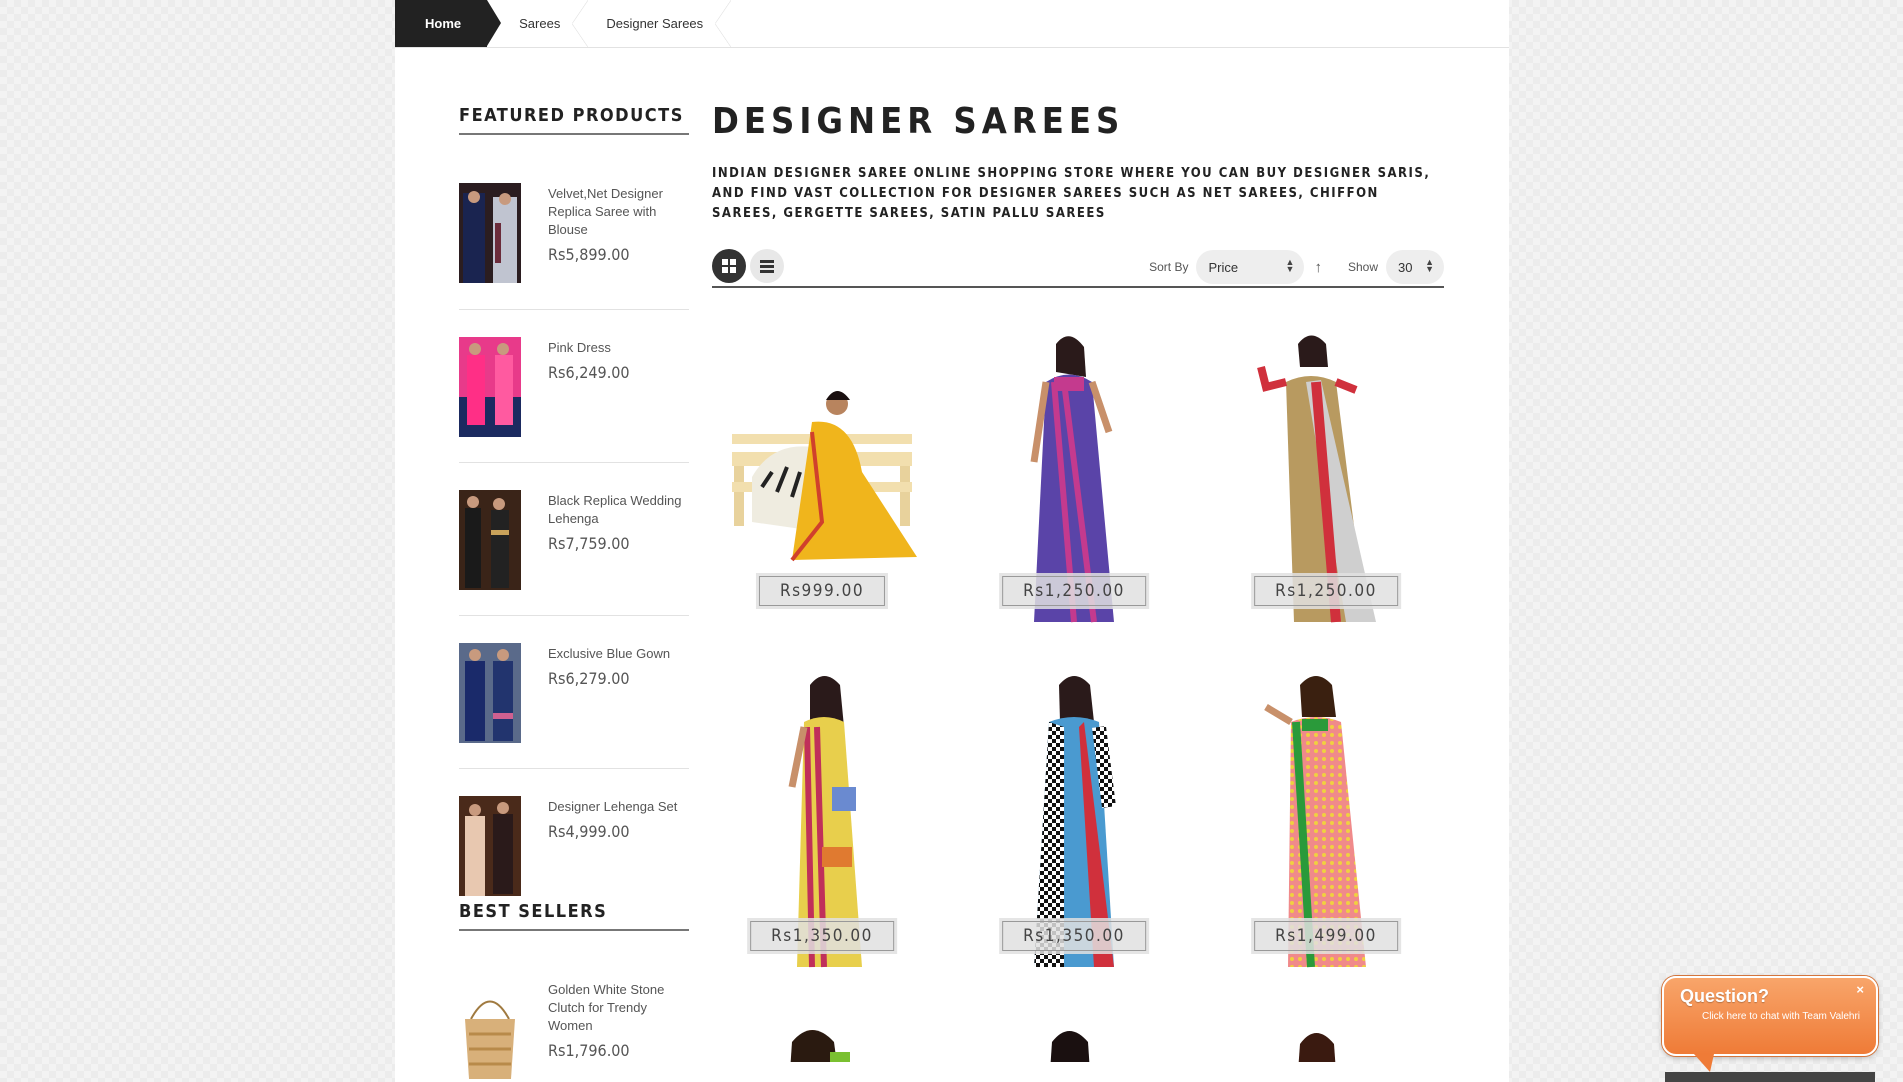 The image size is (1903, 1082). I want to click on product-name: Designer Lehenga Set, so click(612, 807).